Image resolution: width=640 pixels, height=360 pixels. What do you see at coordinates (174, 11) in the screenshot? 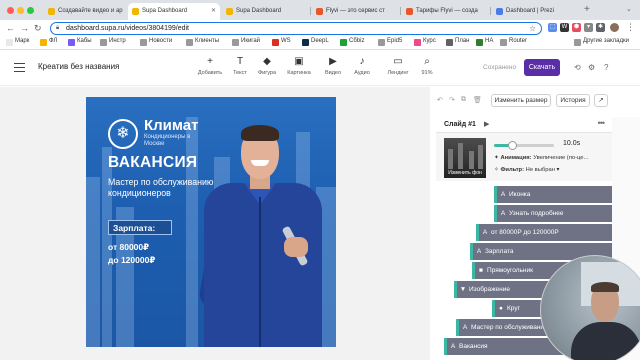
I see `browser-tab-active: Supa Dashboard ✕` at bounding box center [174, 11].